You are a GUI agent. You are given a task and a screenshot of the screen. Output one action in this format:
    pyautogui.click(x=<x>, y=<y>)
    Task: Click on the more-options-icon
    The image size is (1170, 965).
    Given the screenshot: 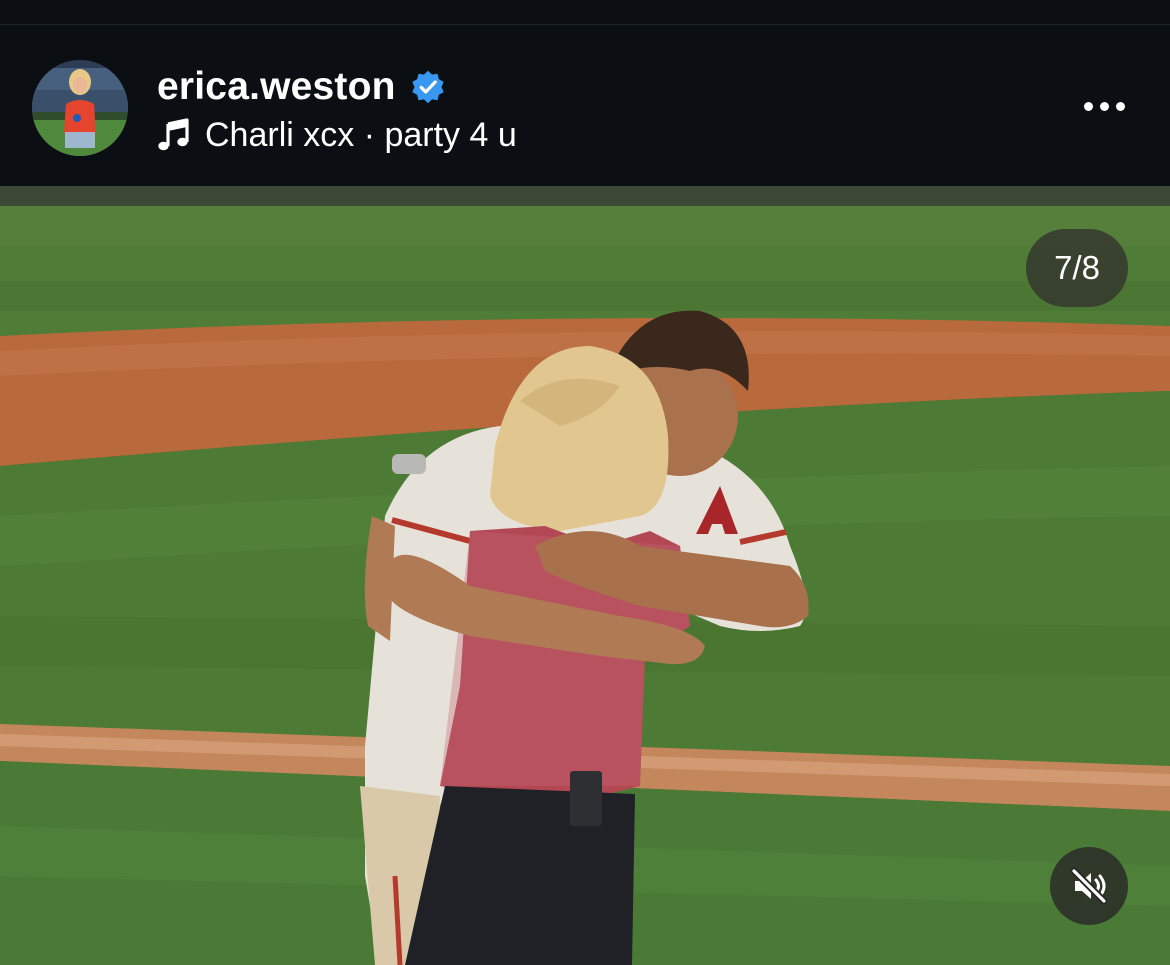 What is the action you would take?
    pyautogui.click(x=1104, y=106)
    